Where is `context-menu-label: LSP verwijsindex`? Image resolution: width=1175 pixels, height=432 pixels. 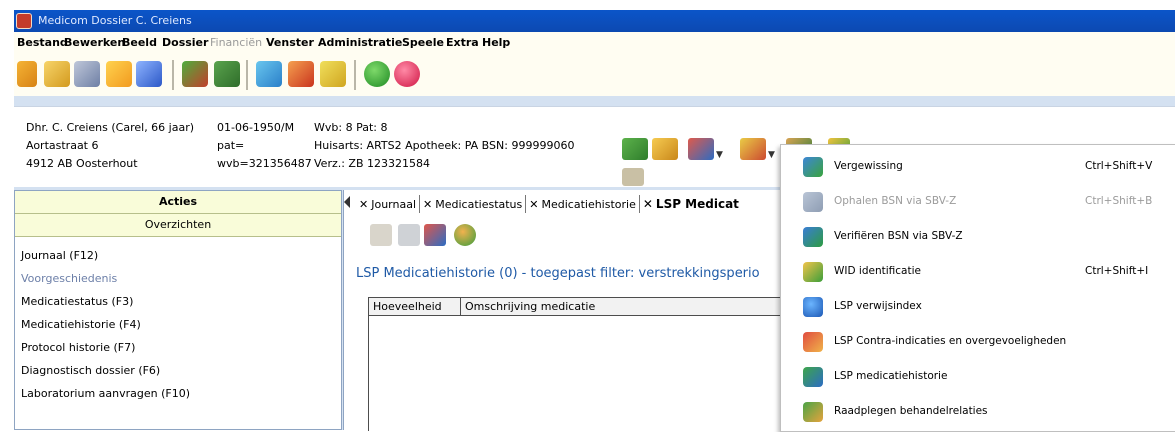
context-menu-label: LSP verwijsindex is located at coordinates (878, 306).